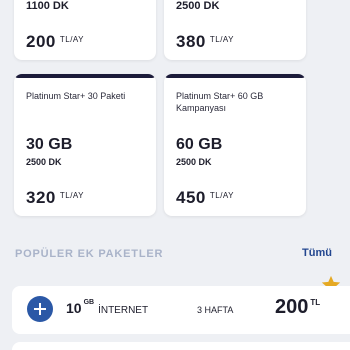 The width and height of the screenshot is (350, 350). I want to click on addon-package-row: 10 GBİNTERNET 3 HAFTA 200 TL, so click(181, 310).